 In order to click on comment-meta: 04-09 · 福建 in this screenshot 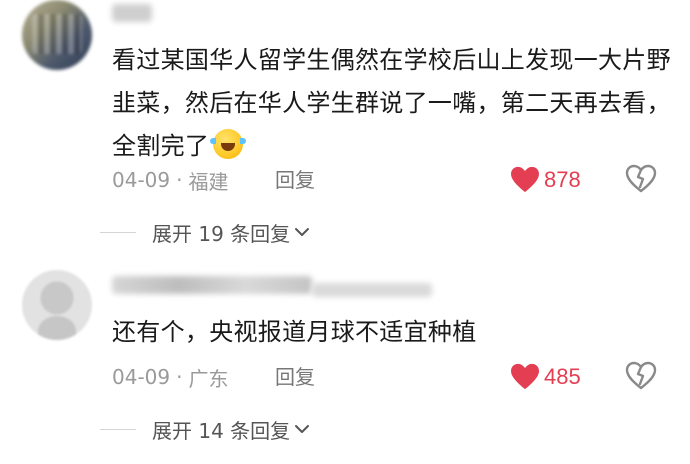, I will do `click(170, 180)`.